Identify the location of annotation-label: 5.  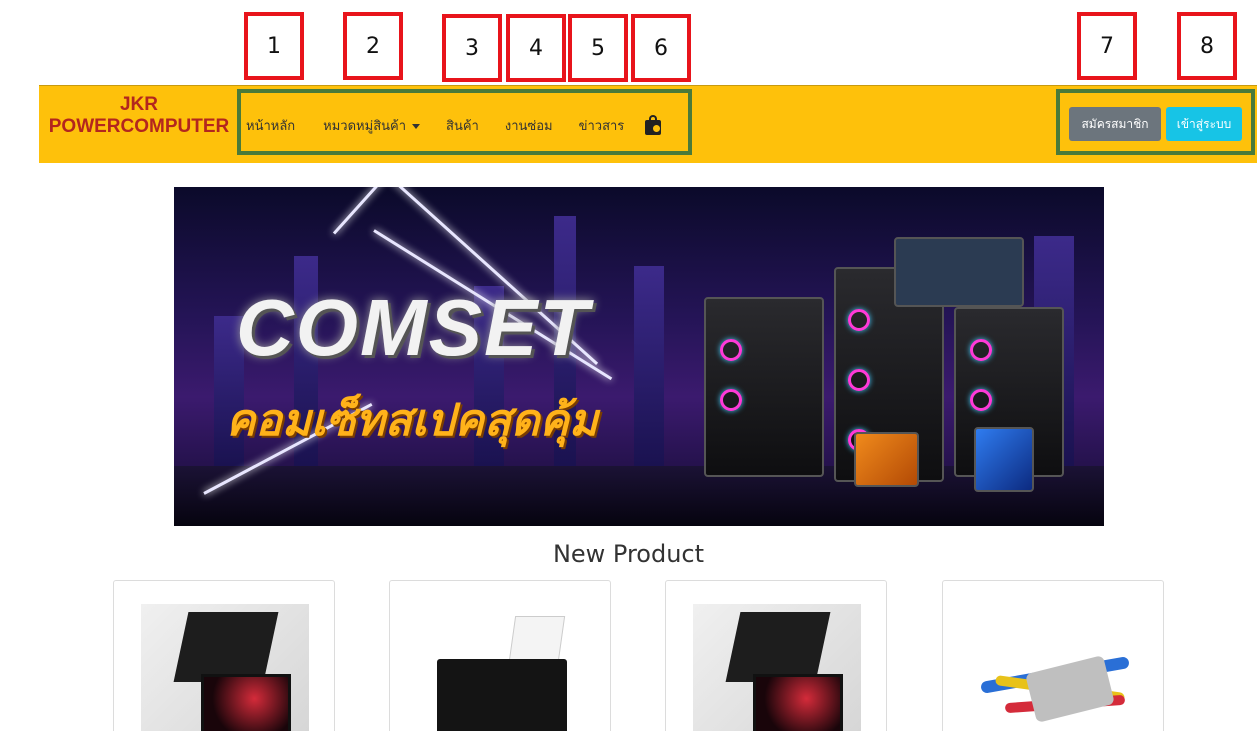
(598, 48).